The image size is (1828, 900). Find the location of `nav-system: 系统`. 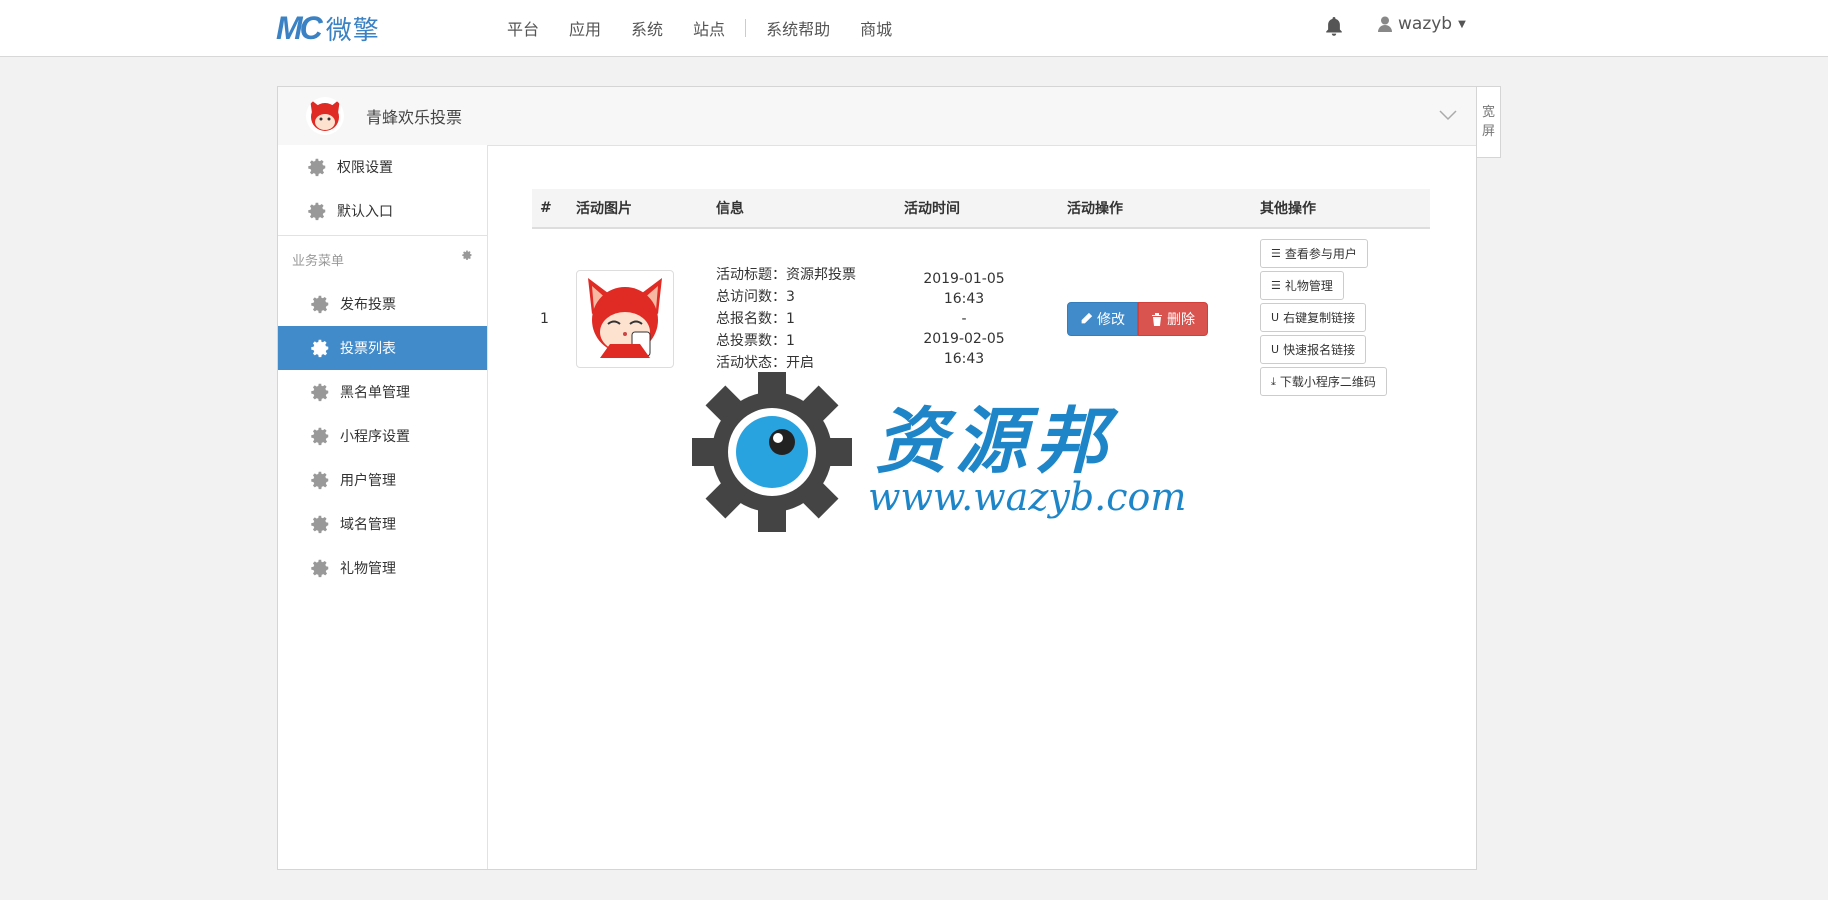

nav-system: 系统 is located at coordinates (647, 28).